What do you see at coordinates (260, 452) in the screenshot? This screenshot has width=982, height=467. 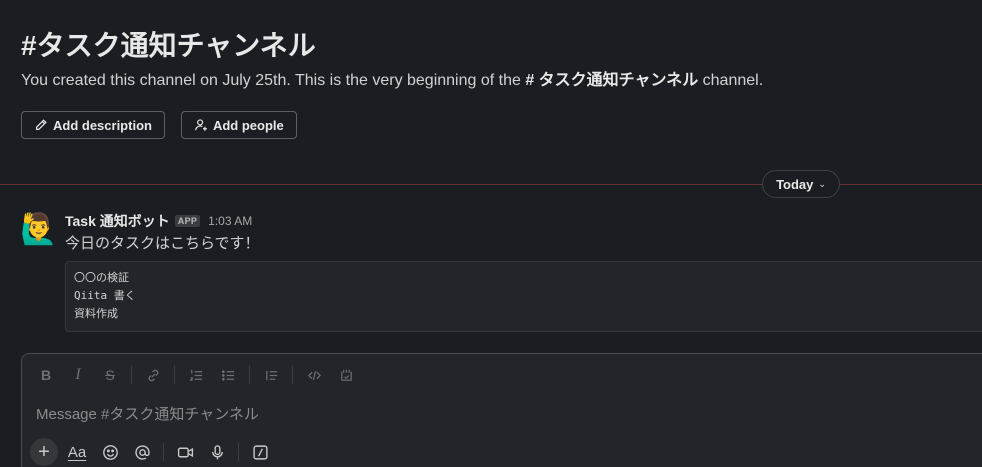 I see `slash-command-icon` at bounding box center [260, 452].